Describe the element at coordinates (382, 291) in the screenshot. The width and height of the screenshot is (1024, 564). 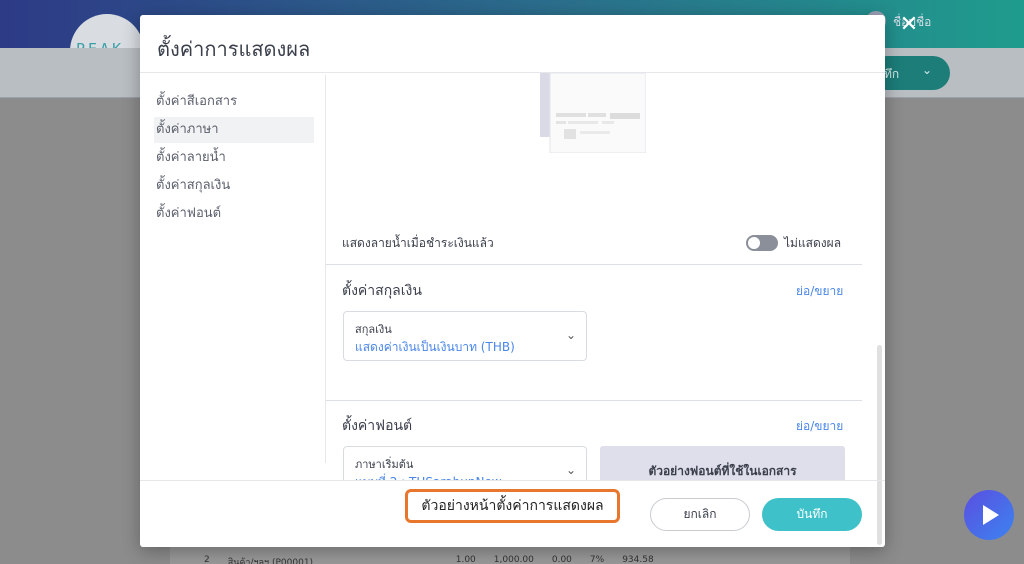
I see `currency-section-title: ตั้งค่าสกุลเงิน` at that location.